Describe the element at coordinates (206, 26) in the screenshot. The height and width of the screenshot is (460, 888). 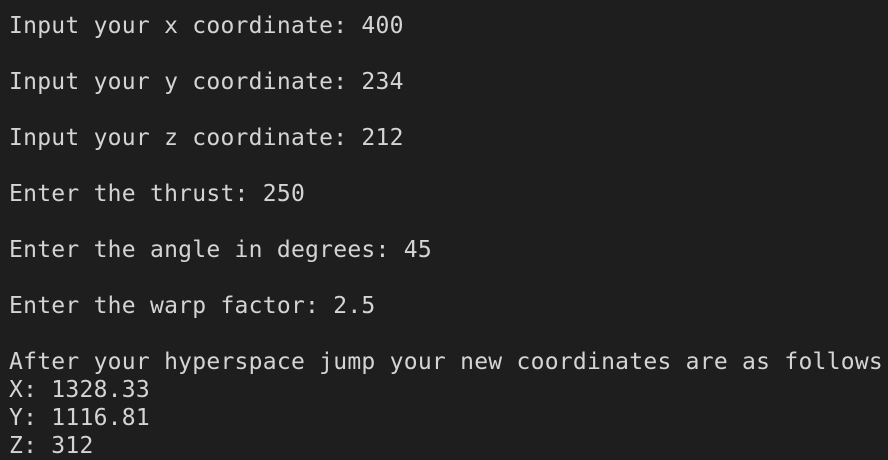
I see `prompt-x-coordinate: Input your x coordinate: 400` at that location.